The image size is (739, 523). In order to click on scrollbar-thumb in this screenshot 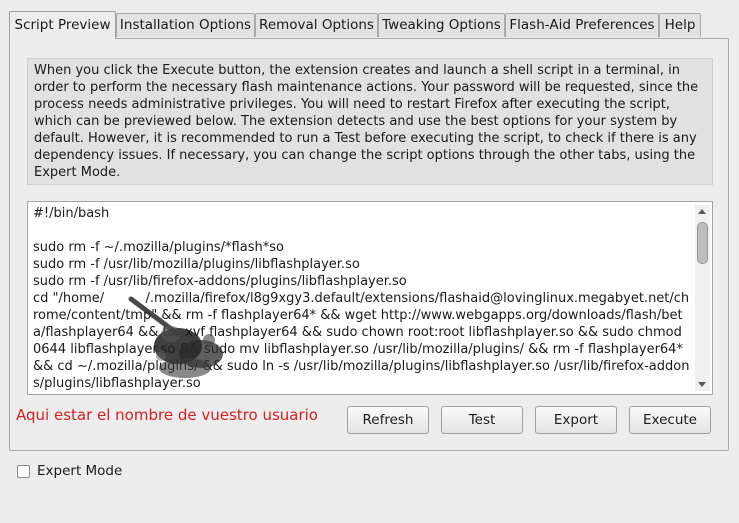, I will do `click(702, 243)`.